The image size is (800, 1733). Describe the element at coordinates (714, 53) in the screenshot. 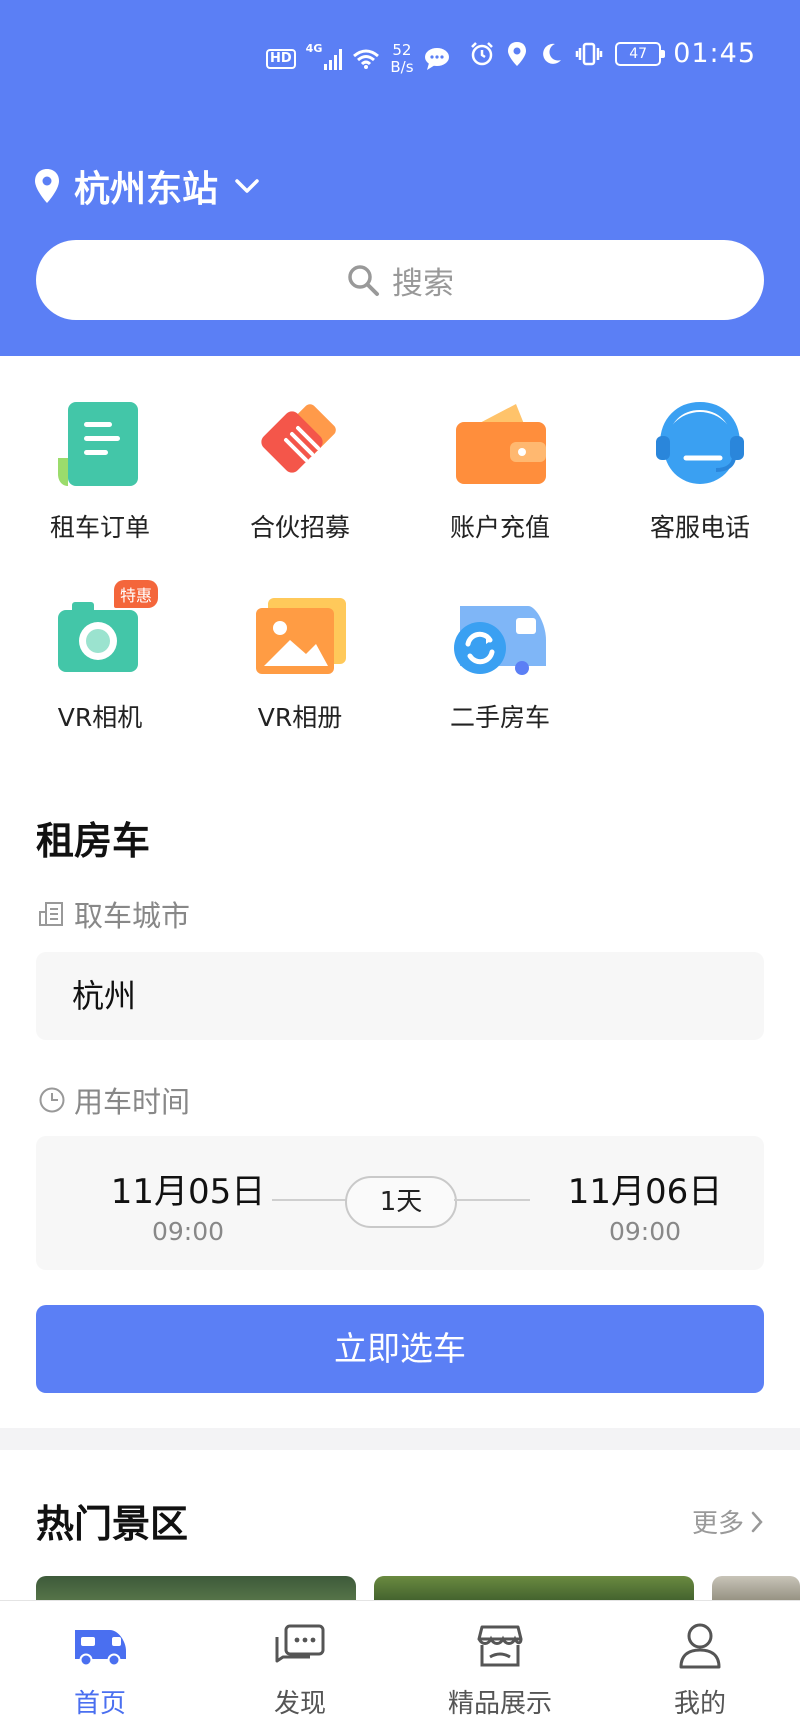

I see `clock: 01:45` at that location.